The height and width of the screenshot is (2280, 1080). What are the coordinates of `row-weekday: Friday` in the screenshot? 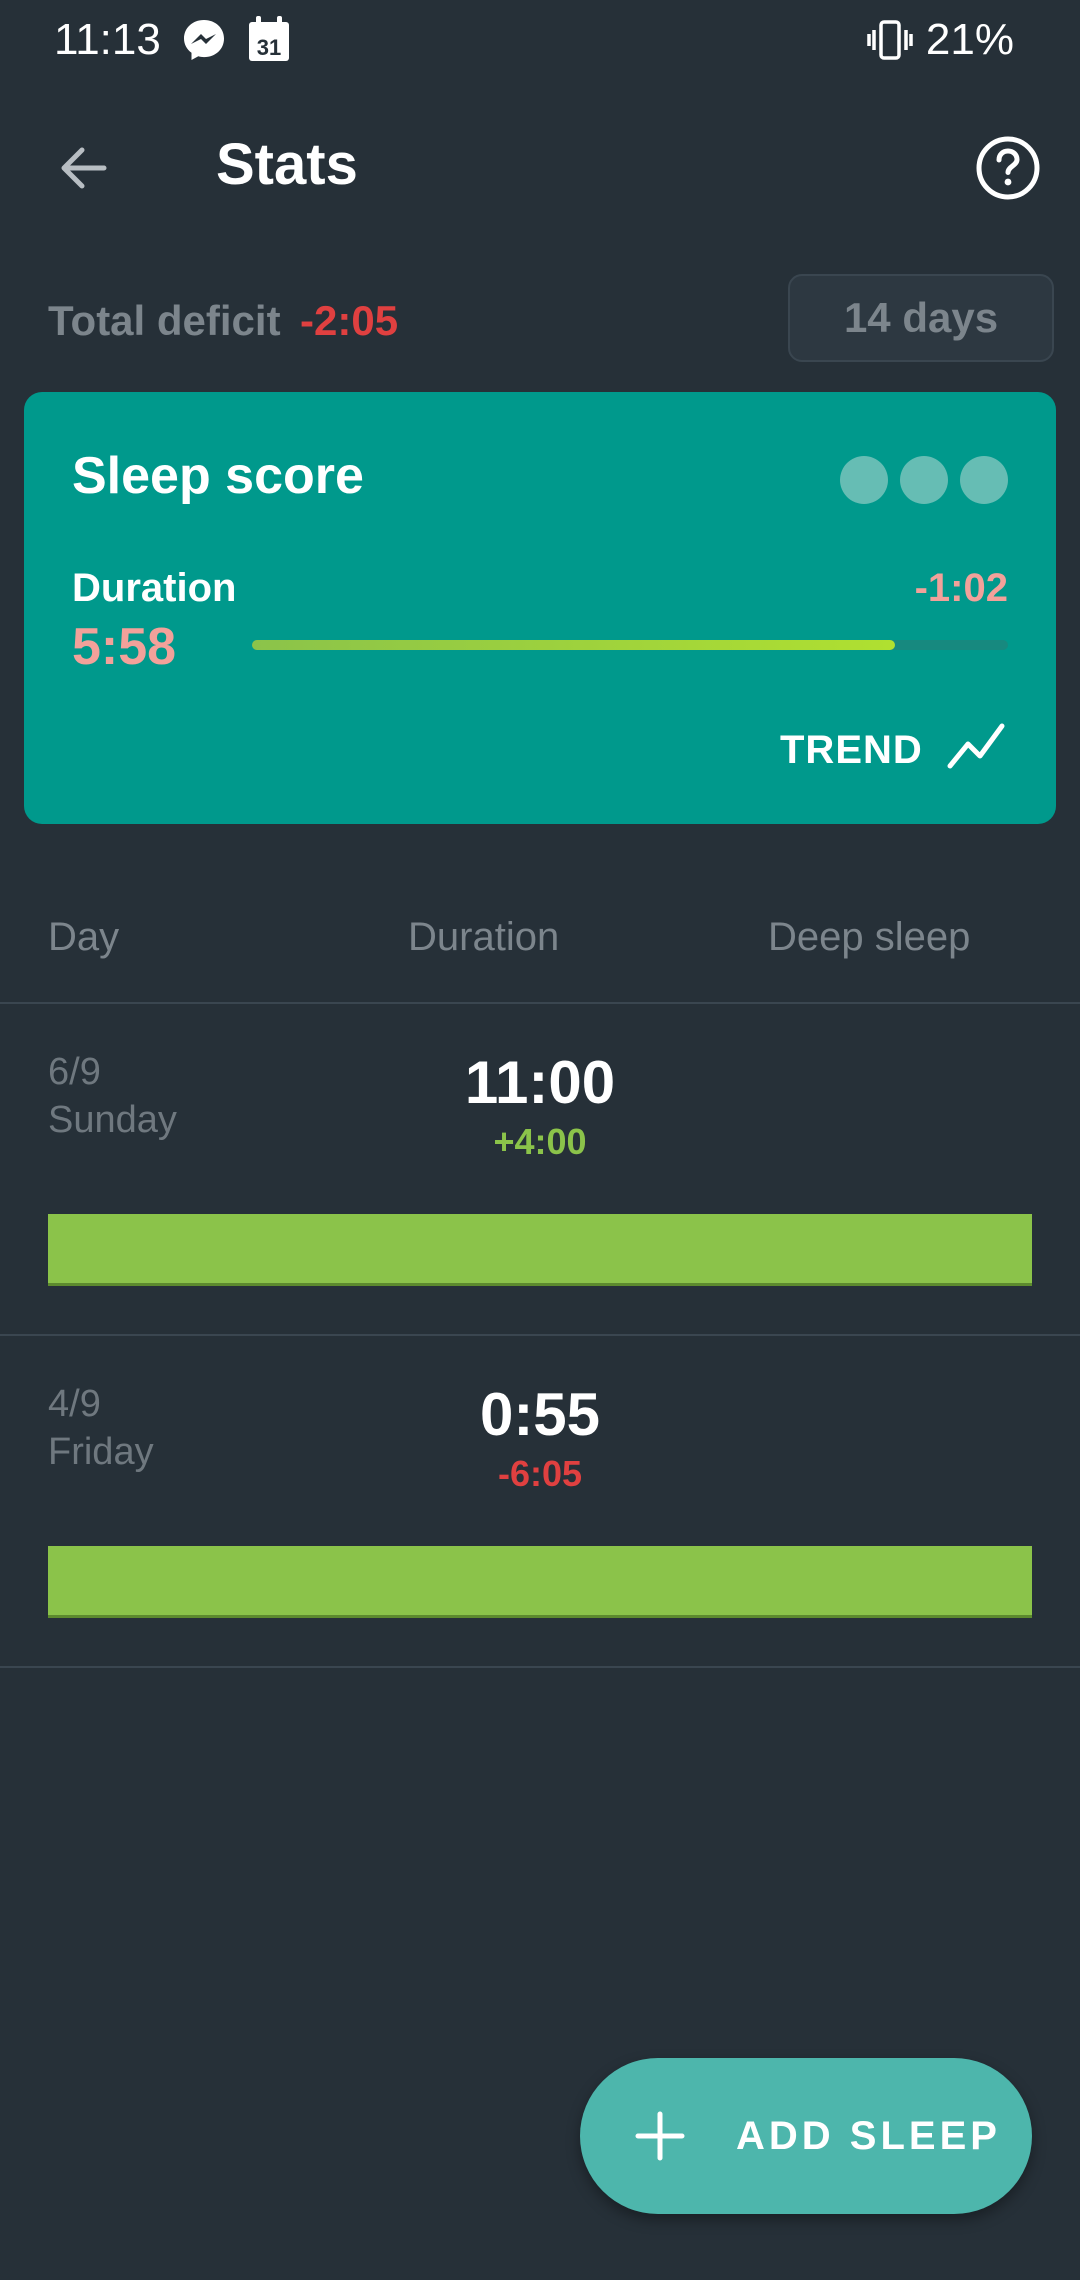 It's located at (101, 1452).